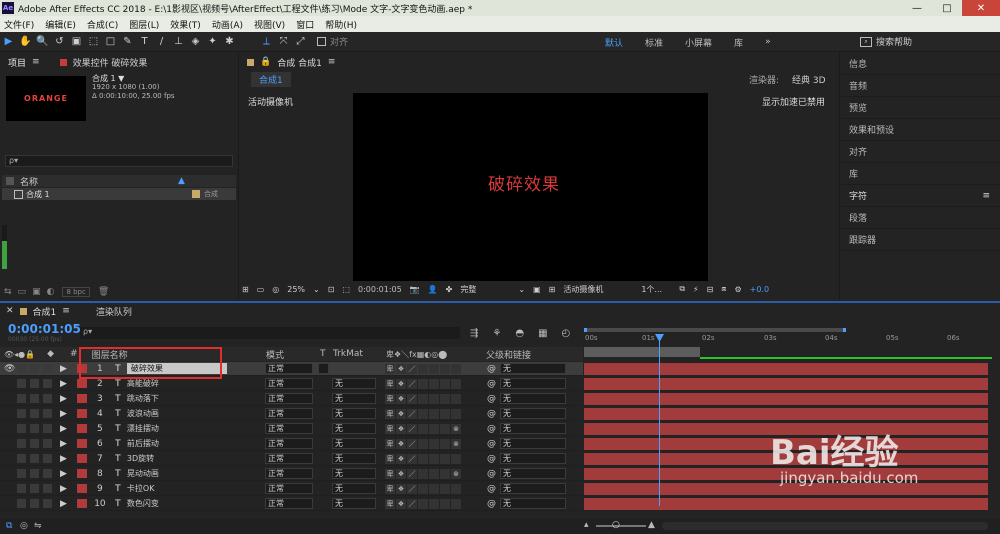  I want to click on project-item-row: 合成 1 合成, so click(119, 194).